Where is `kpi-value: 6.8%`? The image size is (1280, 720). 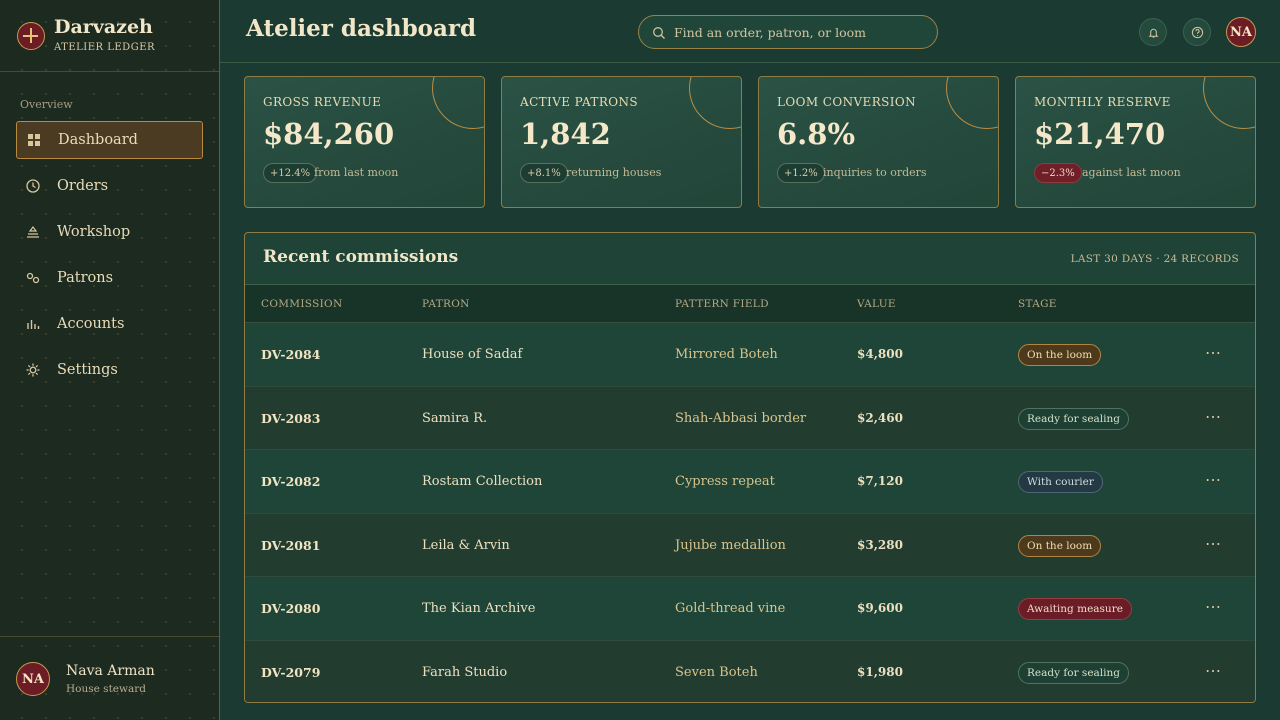
kpi-value: 6.8% is located at coordinates (816, 134).